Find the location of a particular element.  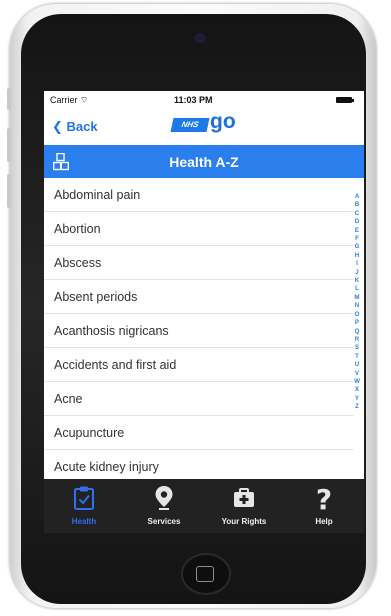

index-letter: D is located at coordinates (357, 222).